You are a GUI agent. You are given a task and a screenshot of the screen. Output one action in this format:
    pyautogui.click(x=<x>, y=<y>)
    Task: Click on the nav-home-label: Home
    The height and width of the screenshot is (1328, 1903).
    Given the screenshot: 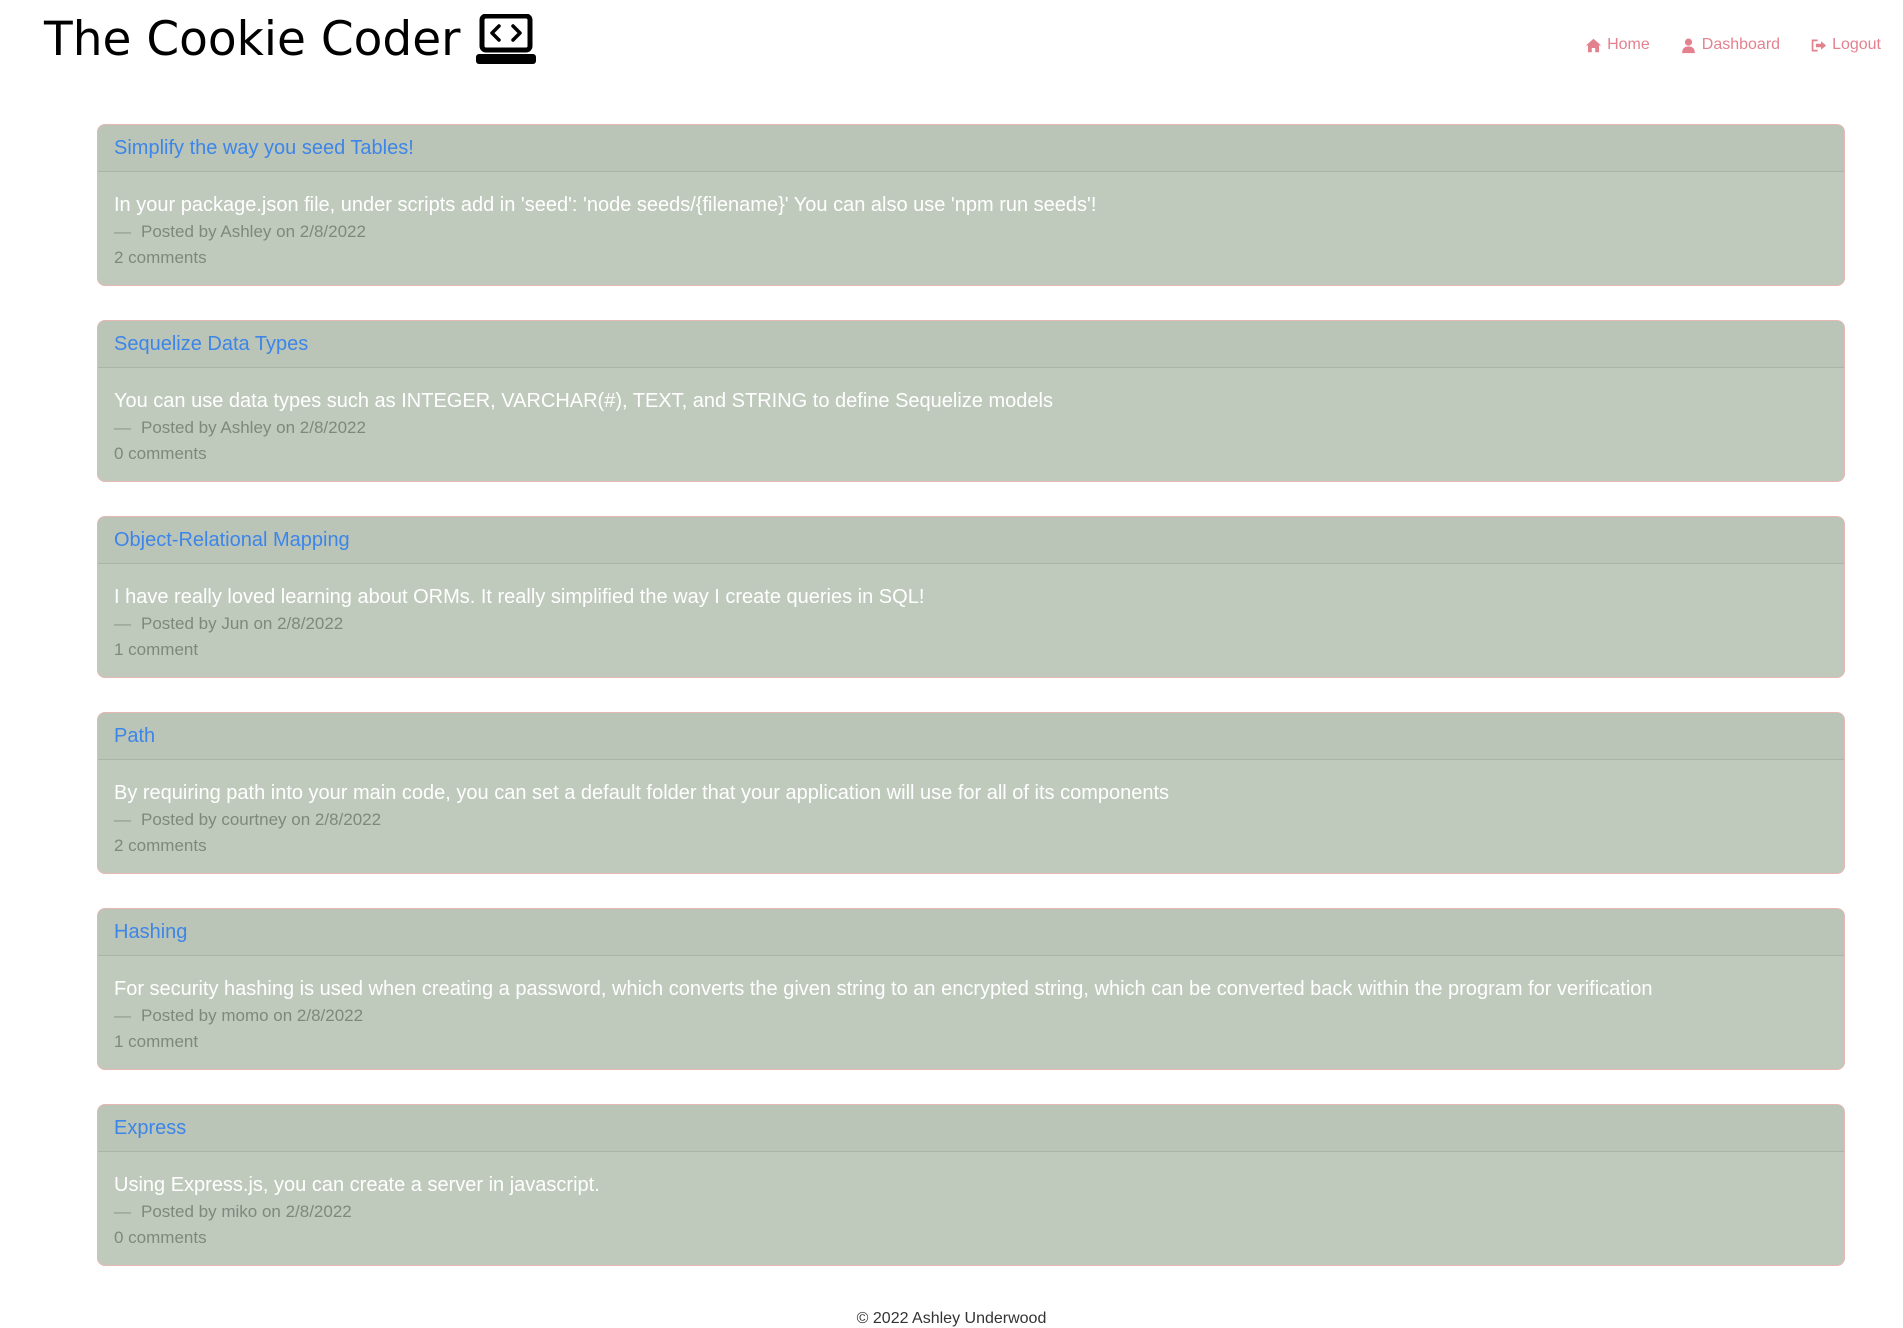 What is the action you would take?
    pyautogui.click(x=1628, y=44)
    